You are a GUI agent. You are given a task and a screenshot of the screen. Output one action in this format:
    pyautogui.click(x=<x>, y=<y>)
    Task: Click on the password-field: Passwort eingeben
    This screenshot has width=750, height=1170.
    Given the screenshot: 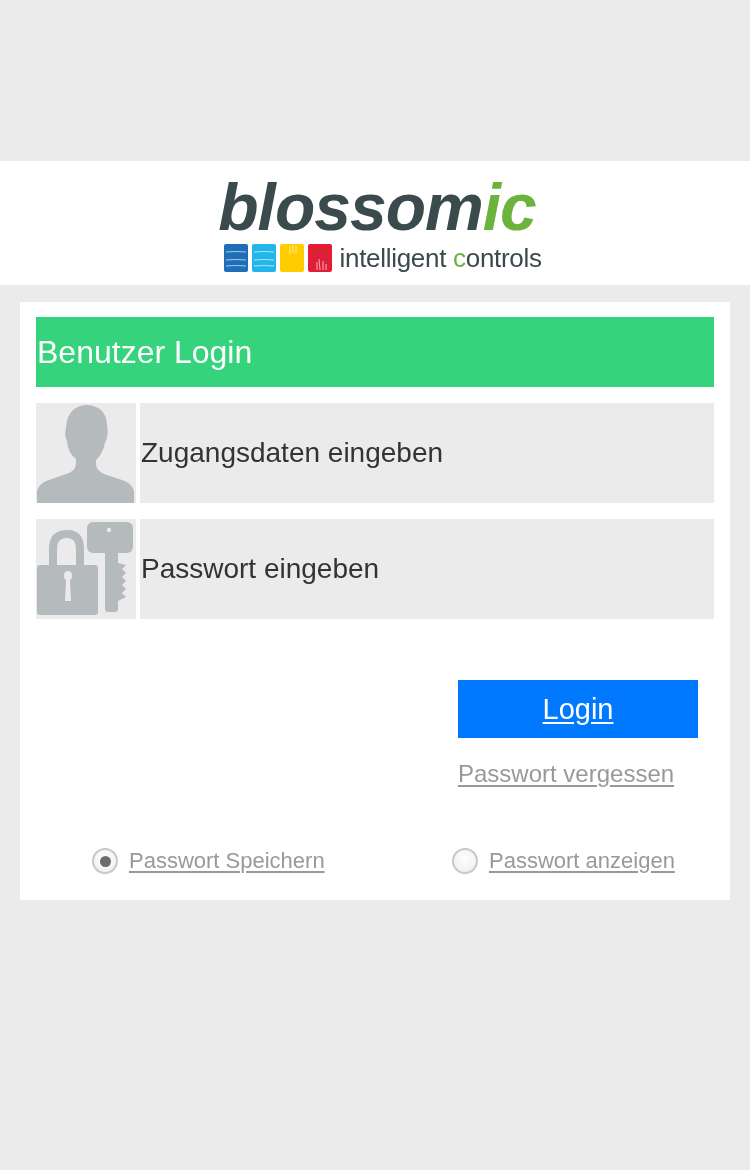 What is the action you would take?
    pyautogui.click(x=427, y=569)
    